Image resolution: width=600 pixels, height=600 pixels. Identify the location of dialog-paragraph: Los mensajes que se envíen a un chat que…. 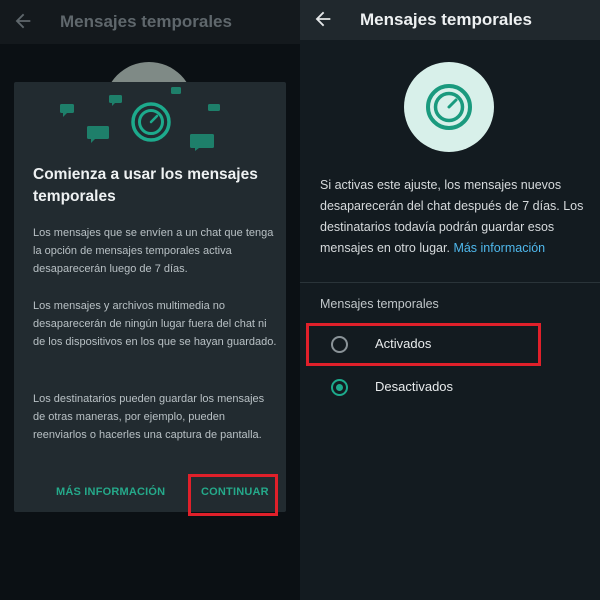
(153, 251).